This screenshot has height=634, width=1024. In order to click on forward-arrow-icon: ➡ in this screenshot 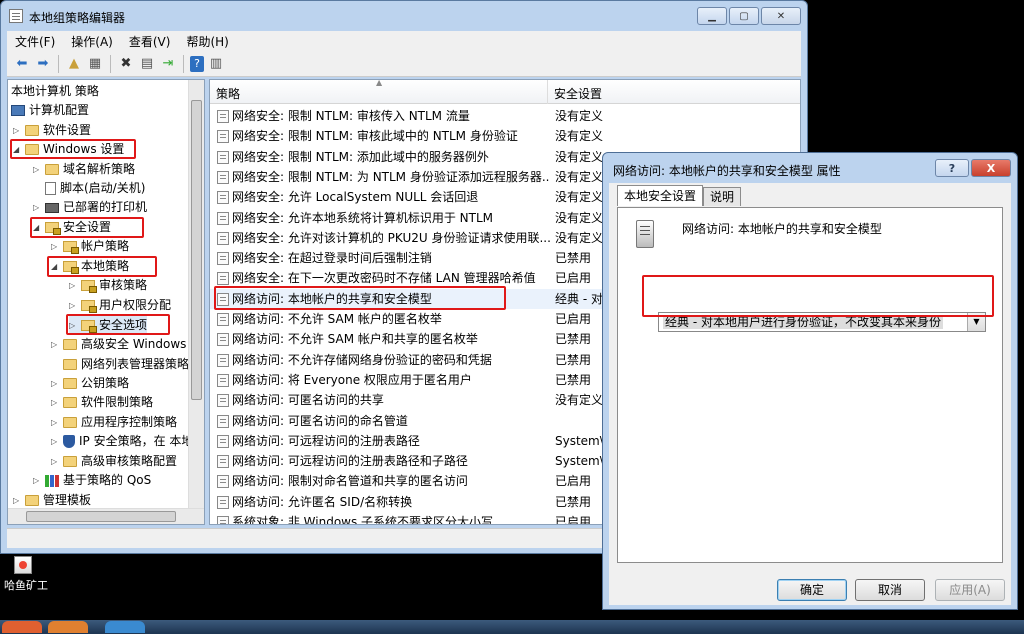, I will do `click(43, 64)`.